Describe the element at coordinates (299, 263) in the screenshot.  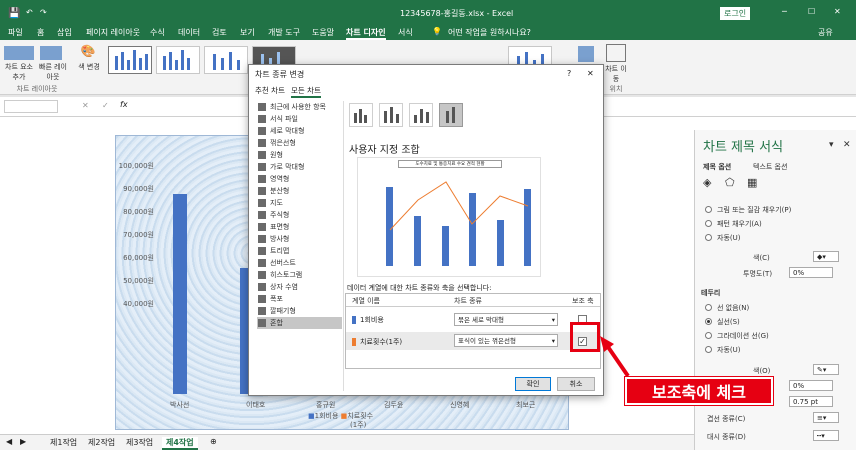
I see `chart-type-item: 선버스트` at that location.